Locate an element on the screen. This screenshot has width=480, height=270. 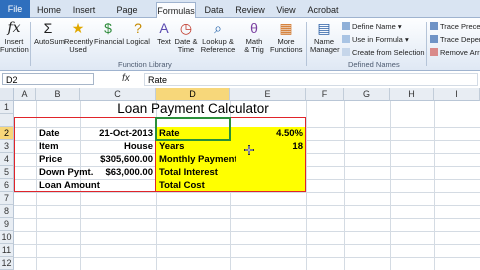
column-header-g: G is located at coordinates (367, 94).